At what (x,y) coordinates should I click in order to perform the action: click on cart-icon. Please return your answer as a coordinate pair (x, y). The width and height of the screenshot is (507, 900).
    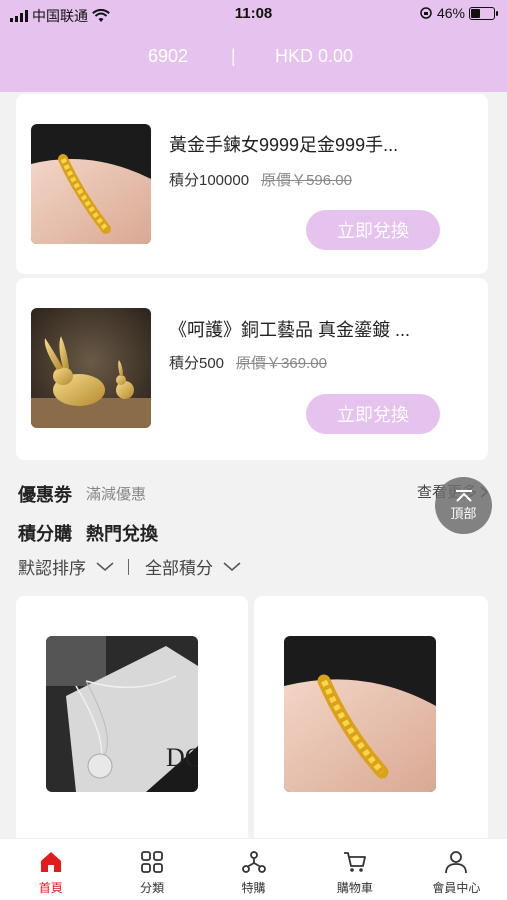
    Looking at the image, I should click on (354, 862).